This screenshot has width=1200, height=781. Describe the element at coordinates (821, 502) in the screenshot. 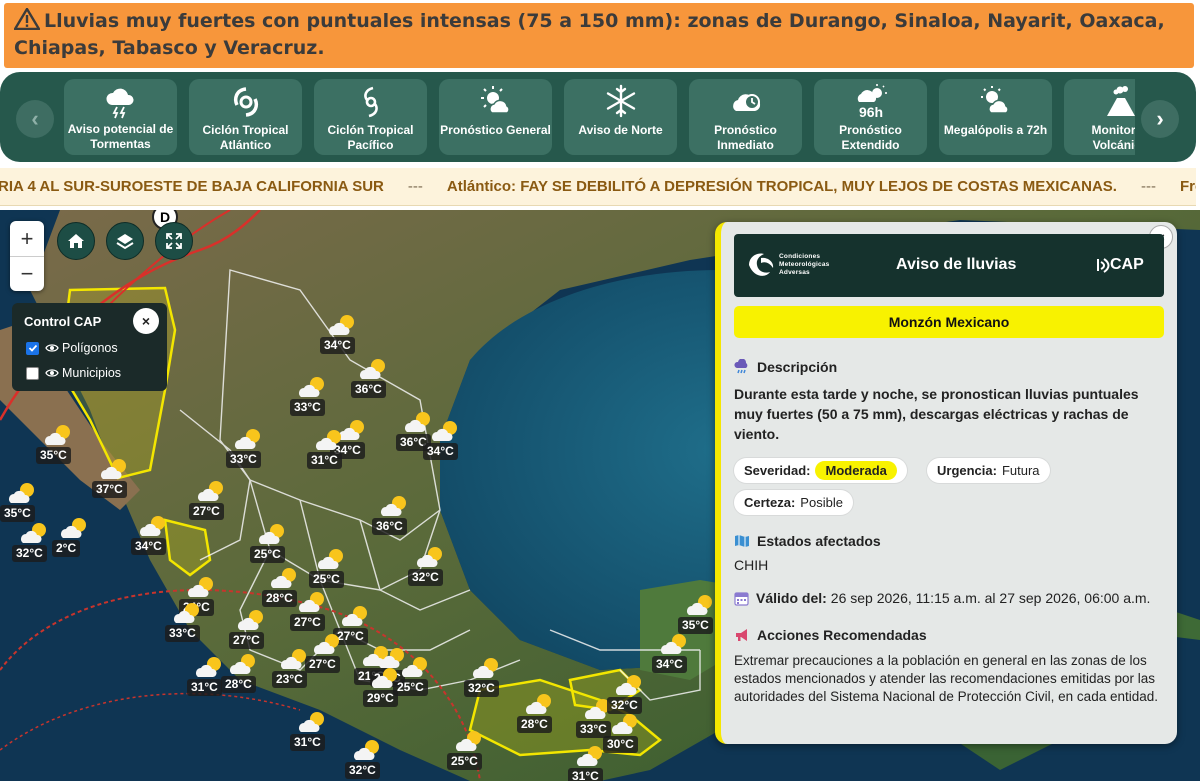

I see `certainty-value: Posible` at that location.